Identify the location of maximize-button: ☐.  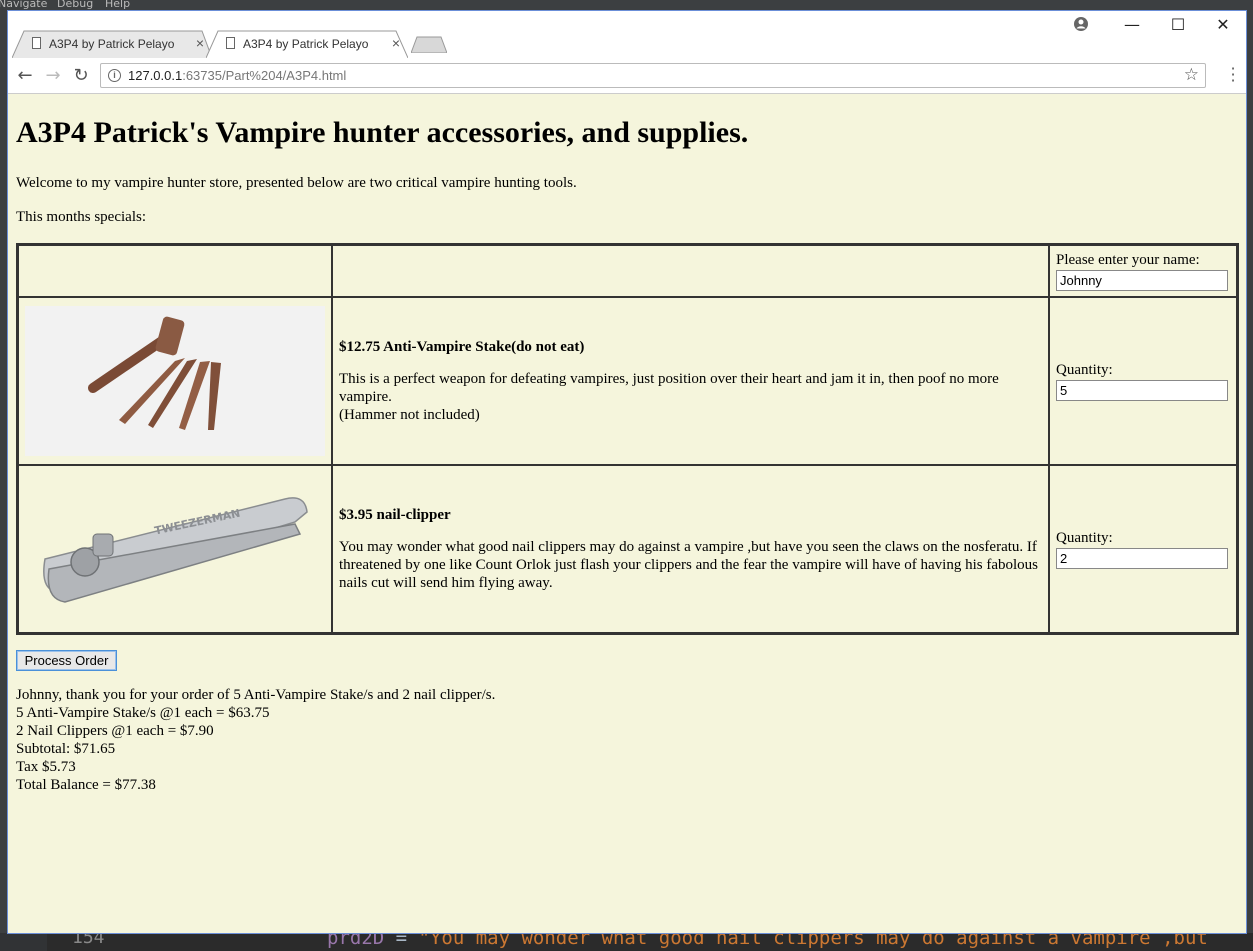
(1178, 25).